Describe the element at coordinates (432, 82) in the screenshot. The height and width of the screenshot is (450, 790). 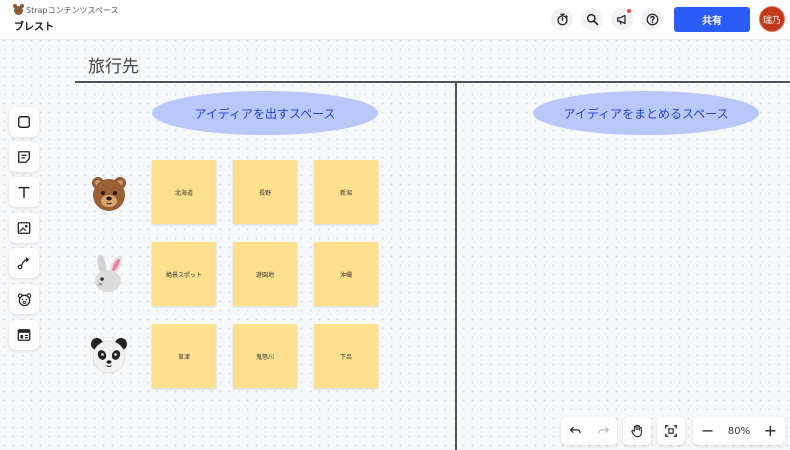
I see `frame-divider-horizontal` at that location.